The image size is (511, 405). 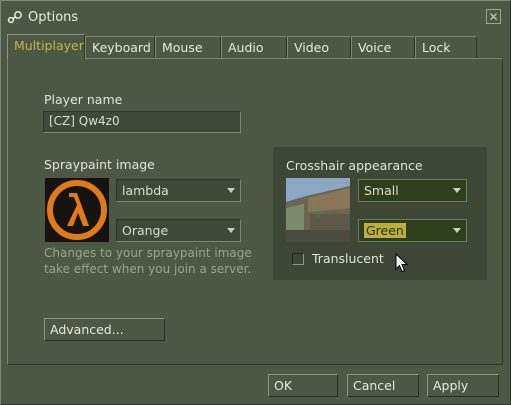 I want to click on tab-voice: Voice, so click(x=383, y=47).